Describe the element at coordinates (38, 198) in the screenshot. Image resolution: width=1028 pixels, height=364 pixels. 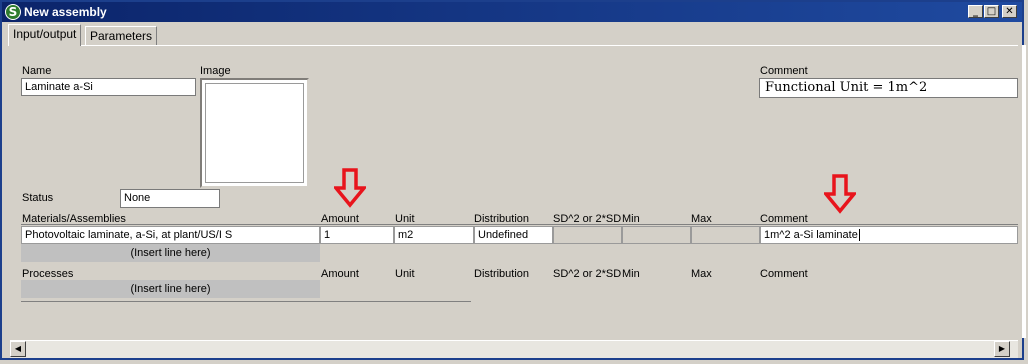
I see `status-label: Status` at that location.